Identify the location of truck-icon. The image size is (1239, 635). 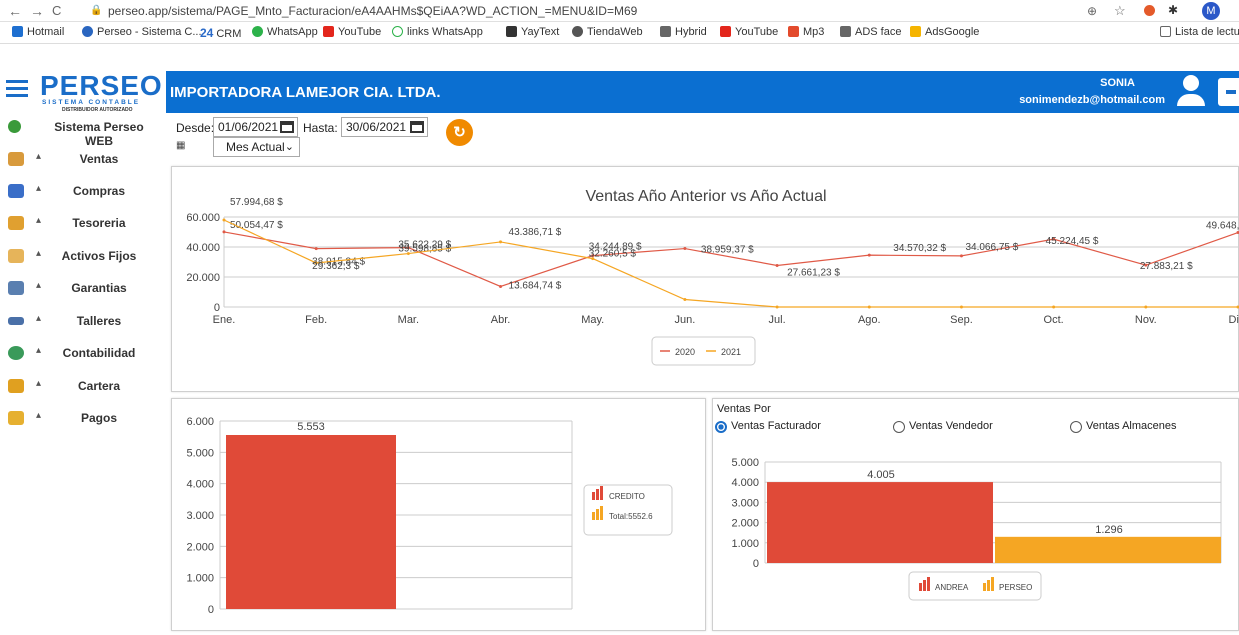
(16, 191).